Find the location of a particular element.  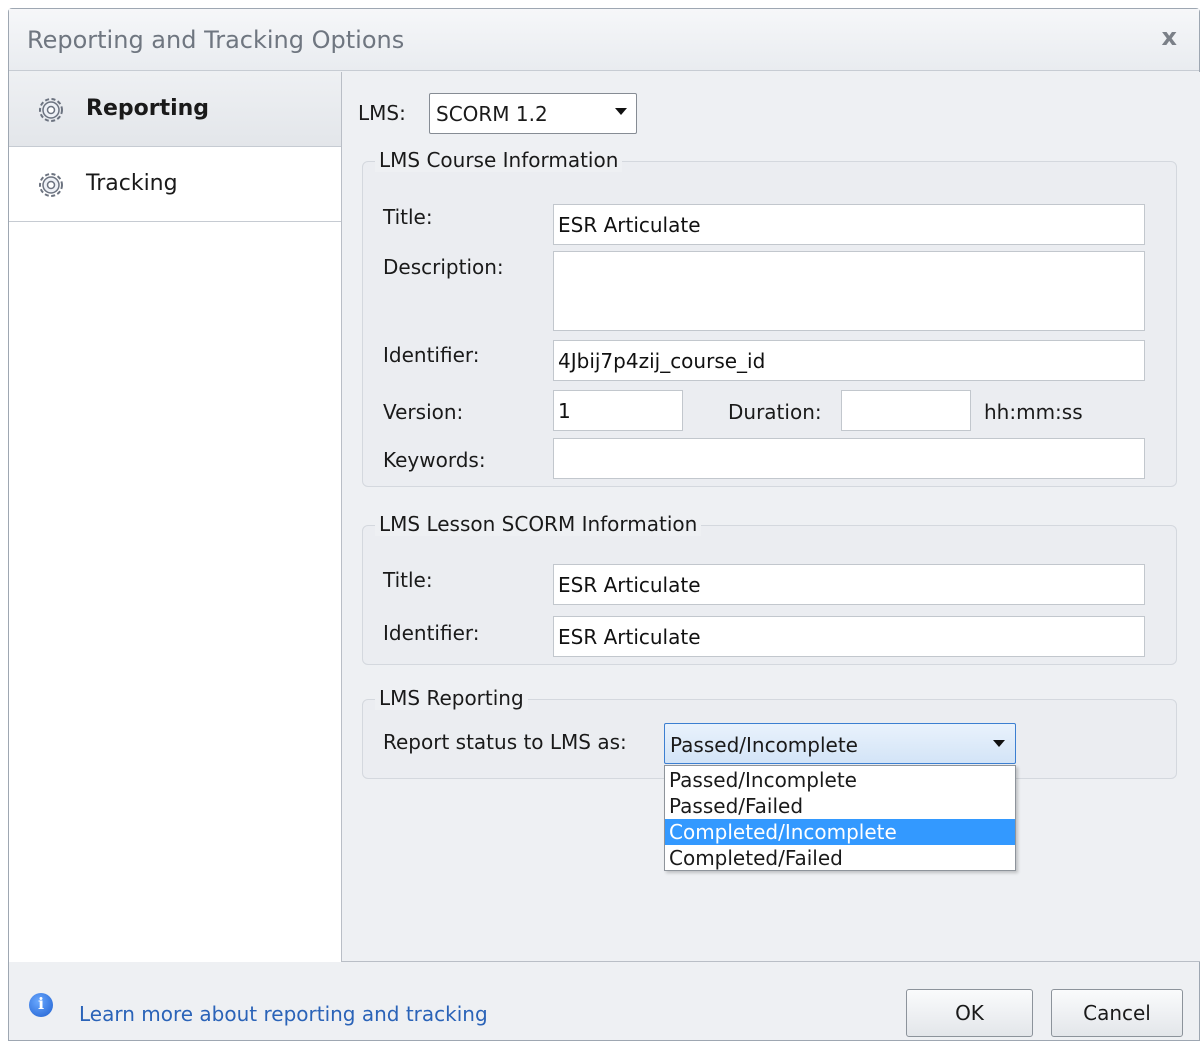

close-button: x is located at coordinates (1169, 37).